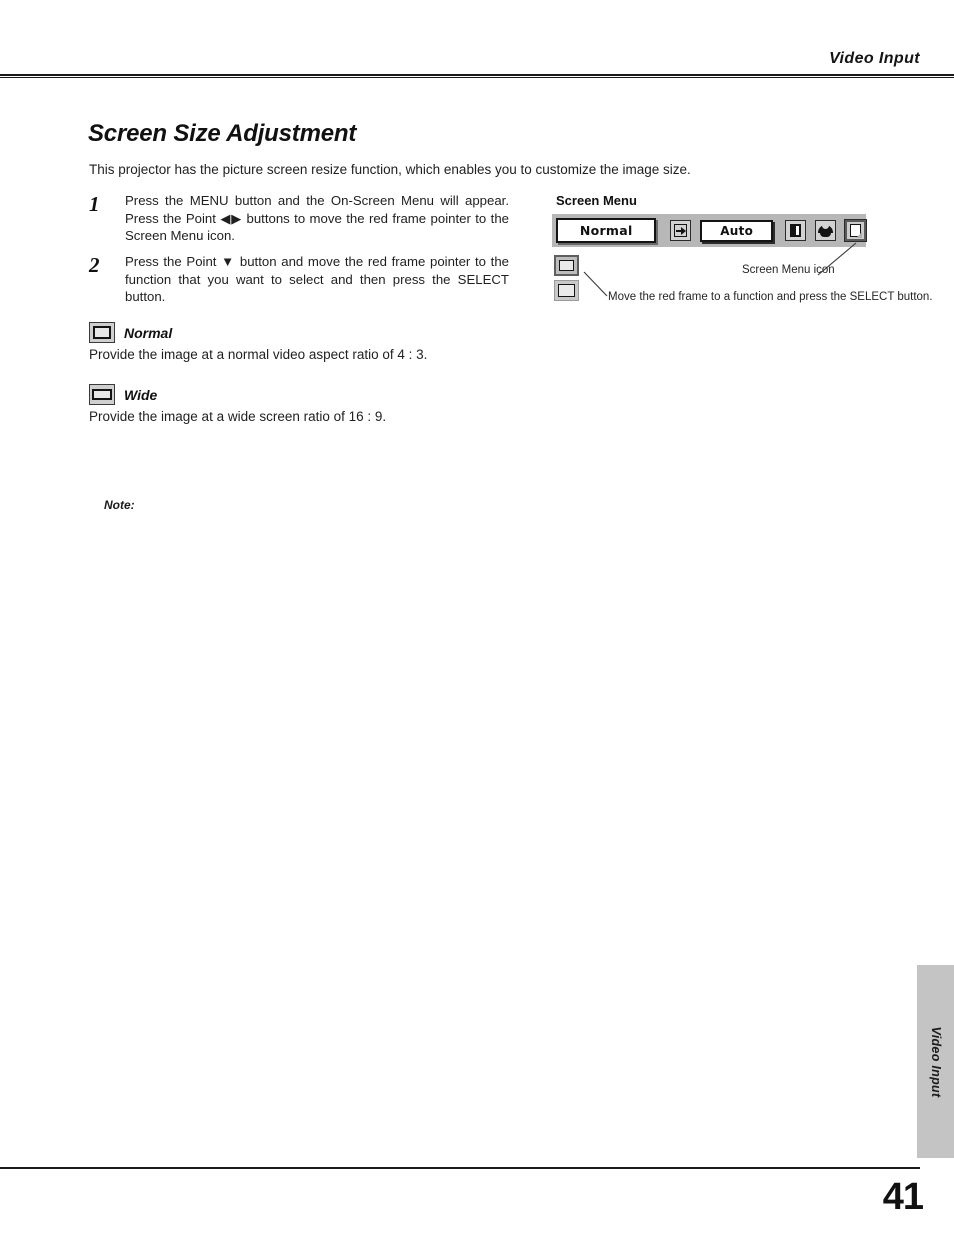  Describe the element at coordinates (684, 231) in the screenshot. I see `resize-arrow-icon-head` at that location.